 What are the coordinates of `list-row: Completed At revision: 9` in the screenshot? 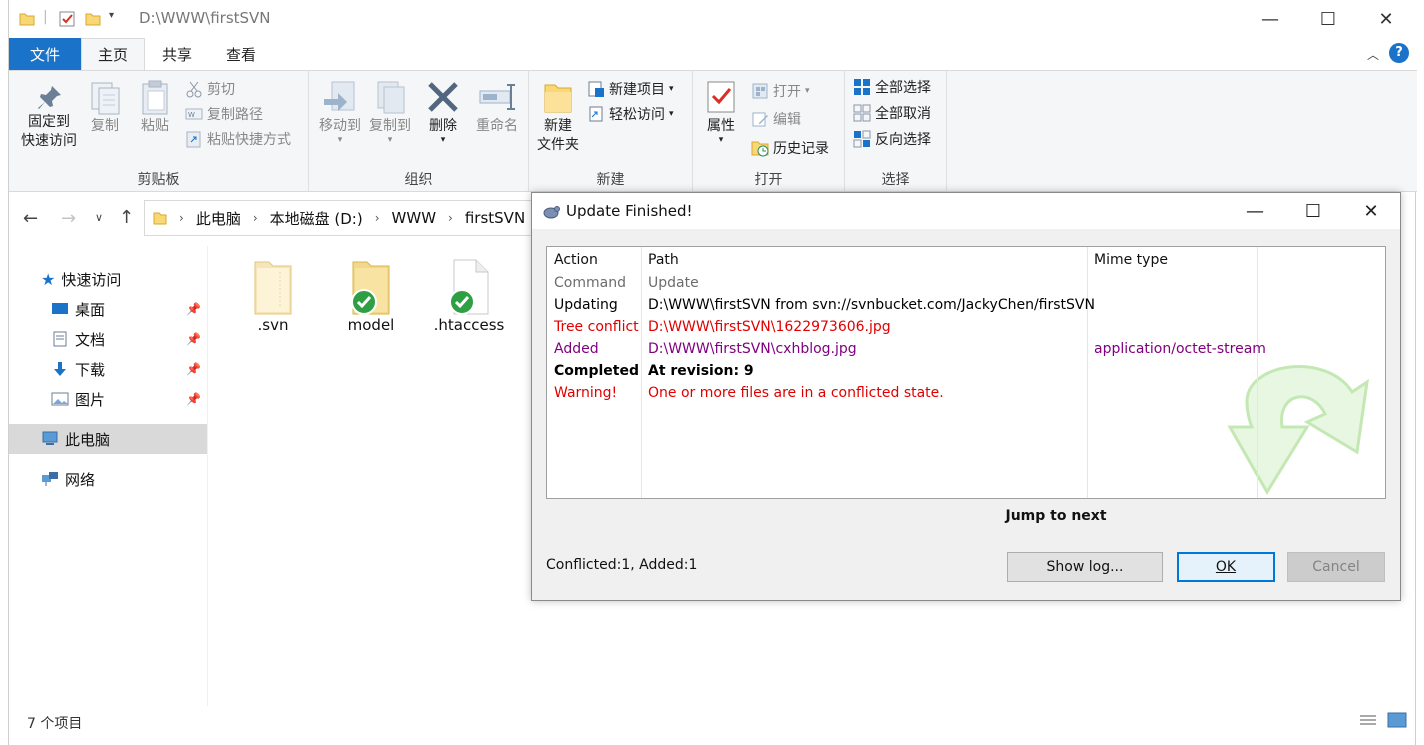 It's located at (966, 372).